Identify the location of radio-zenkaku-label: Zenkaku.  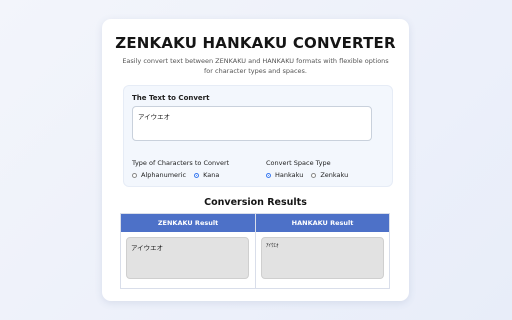
(334, 175).